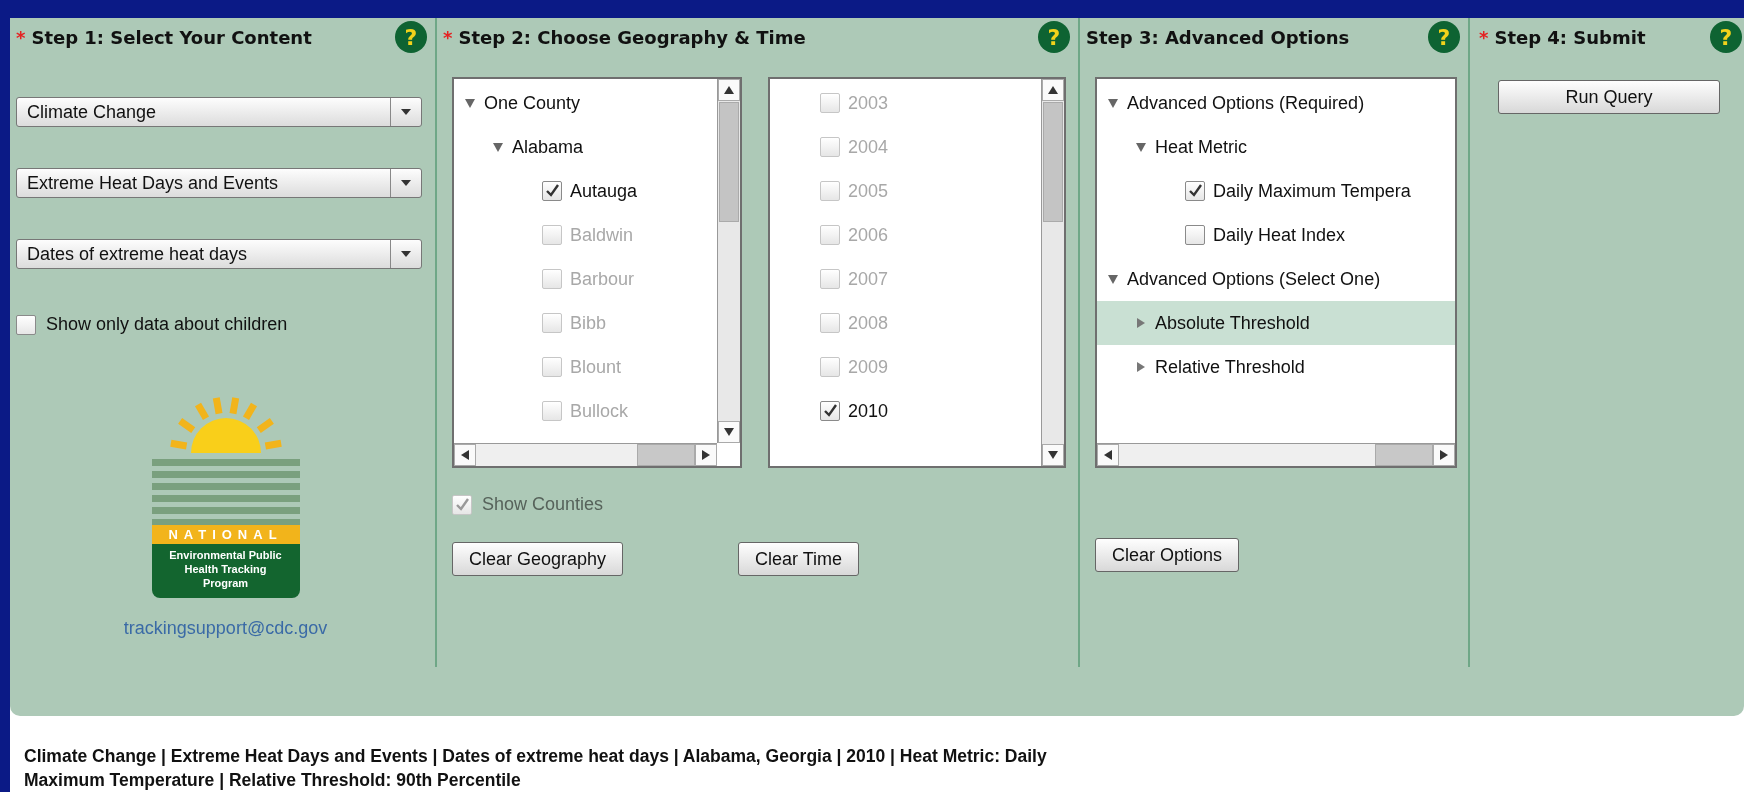 The width and height of the screenshot is (1744, 792). I want to click on checkbox-label: Show Counties, so click(543, 504).